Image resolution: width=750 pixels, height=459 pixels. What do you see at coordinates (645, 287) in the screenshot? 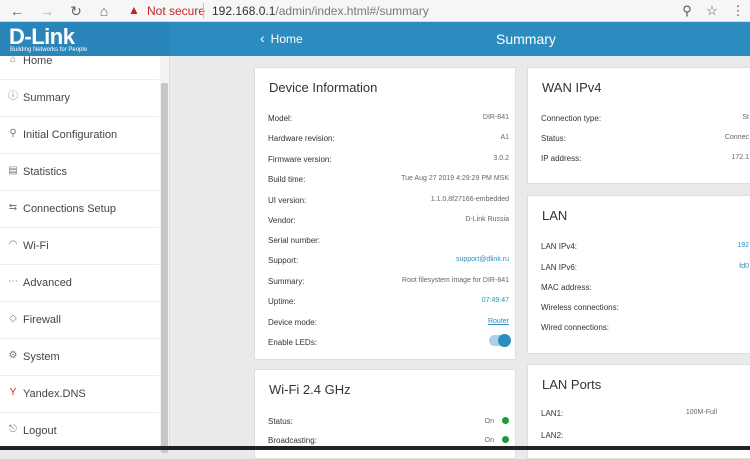
I see `info-row: MAC address:` at bounding box center [645, 287].